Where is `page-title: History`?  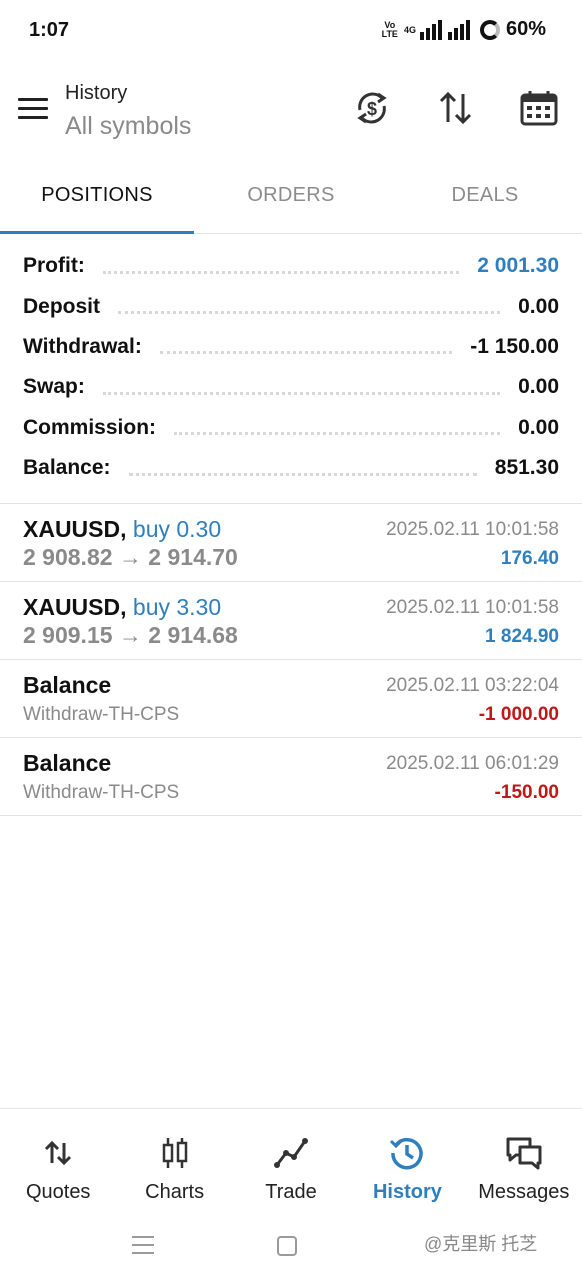 page-title: History is located at coordinates (96, 93).